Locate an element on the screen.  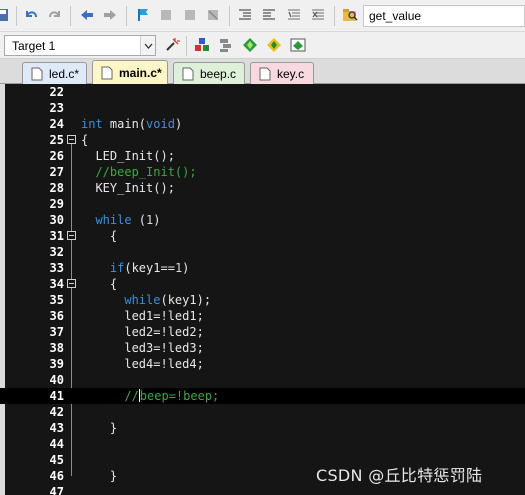
text-caret is located at coordinates (139, 395).